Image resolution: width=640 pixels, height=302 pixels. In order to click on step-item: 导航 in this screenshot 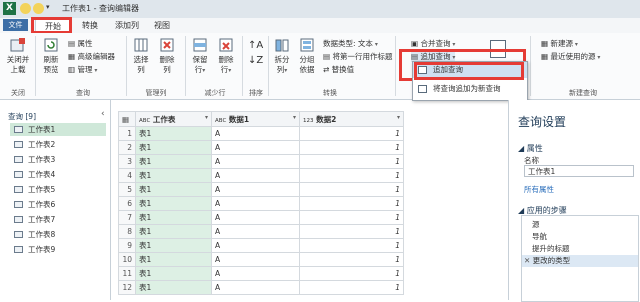, I will do `click(580, 237)`.